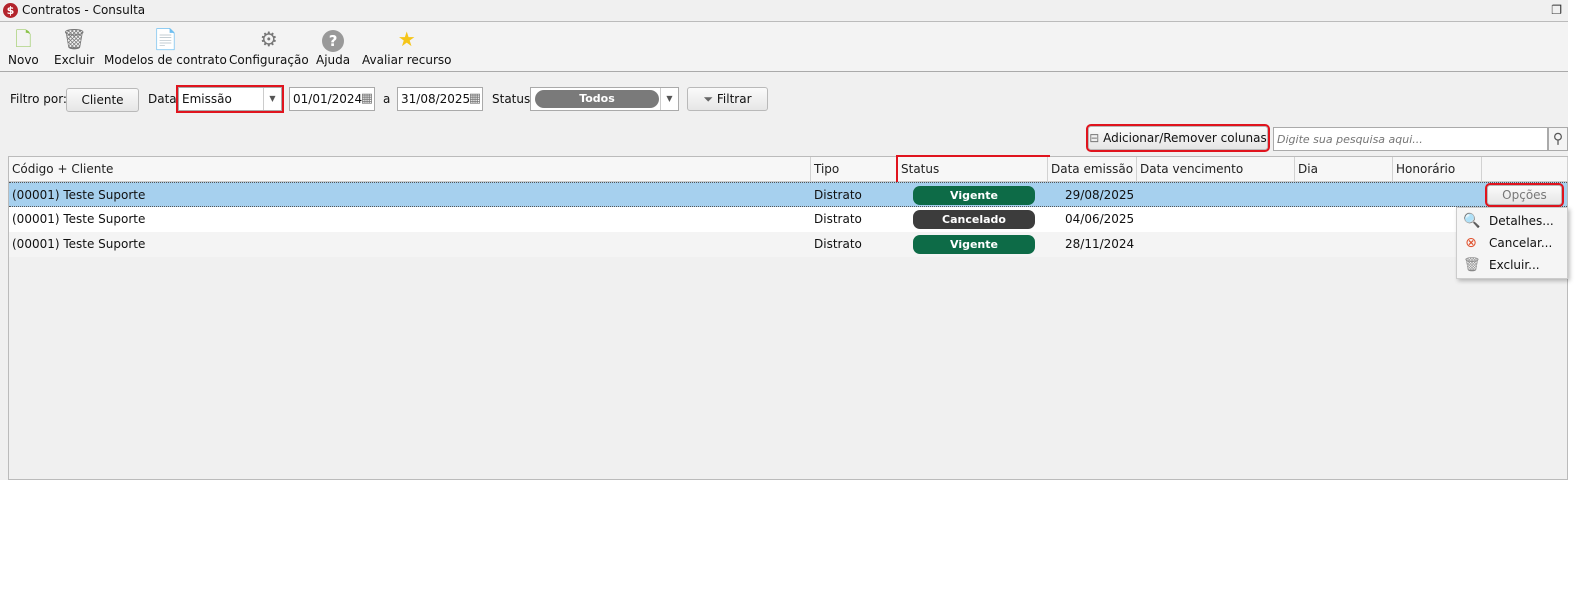 The image size is (1588, 602). What do you see at coordinates (207, 99) in the screenshot?
I see `date-type-value: Emissão` at bounding box center [207, 99].